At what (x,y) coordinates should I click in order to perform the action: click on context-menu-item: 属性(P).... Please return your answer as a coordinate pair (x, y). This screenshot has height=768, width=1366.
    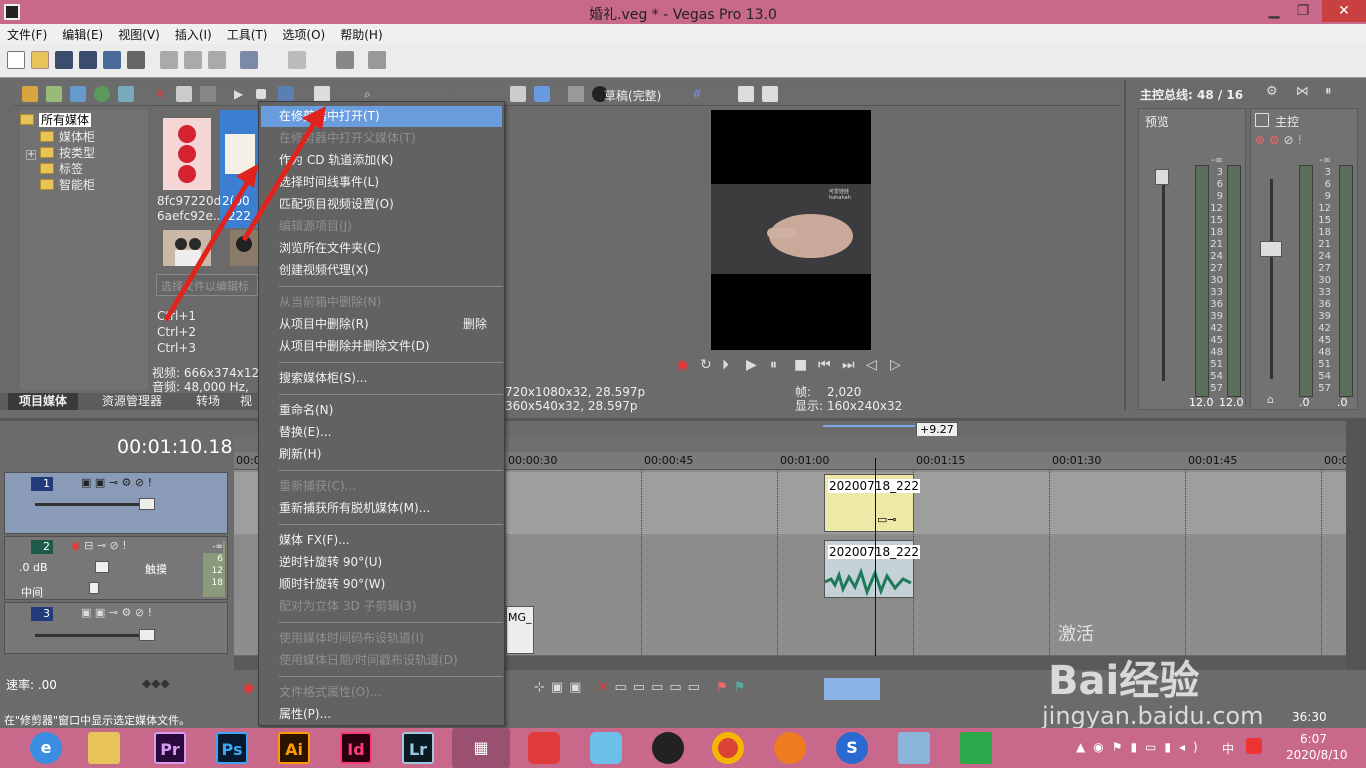
    Looking at the image, I should click on (381, 714).